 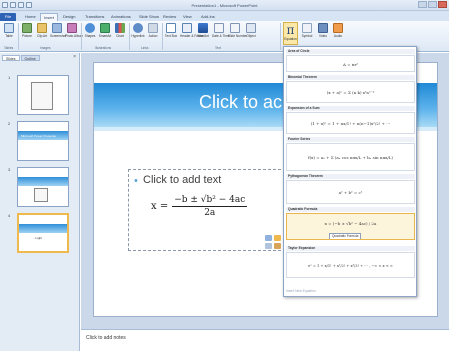 What do you see at coordinates (27, 30) in the screenshot?
I see `picture-button: Picture` at bounding box center [27, 30].